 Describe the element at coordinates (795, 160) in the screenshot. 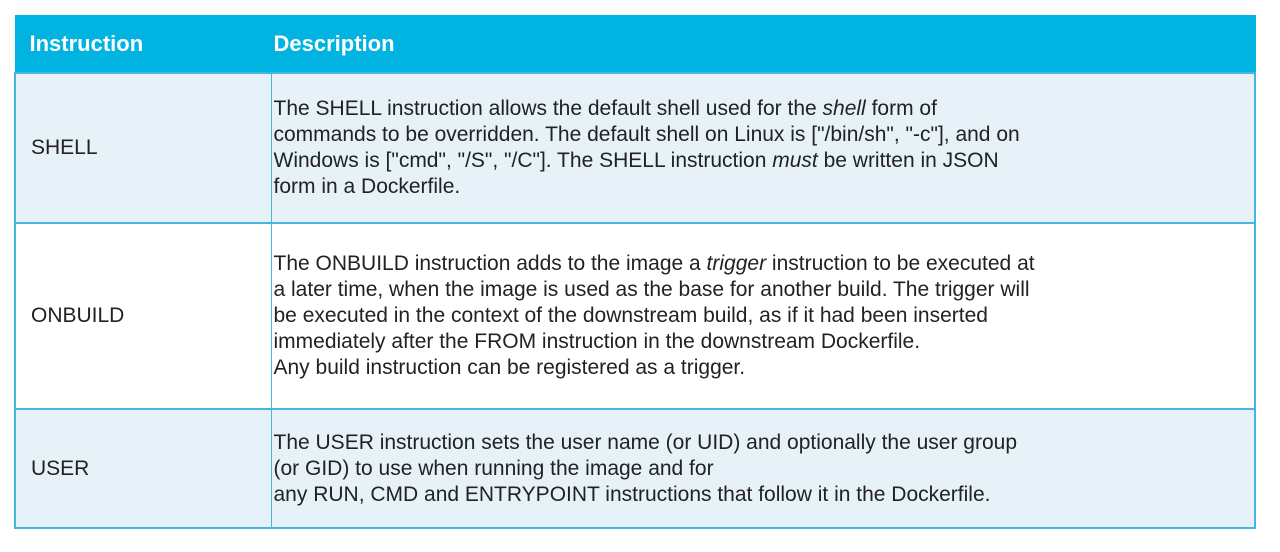

I see `emphasis-text: must` at that location.